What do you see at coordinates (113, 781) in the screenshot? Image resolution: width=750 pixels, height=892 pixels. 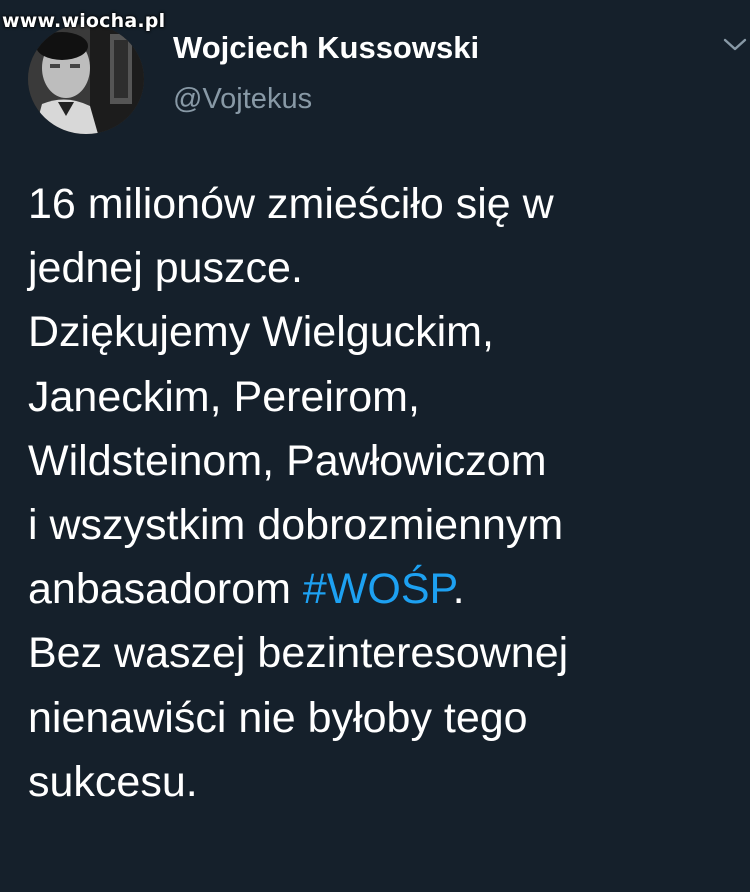 I see `tweet-line: sukcesu.` at bounding box center [113, 781].